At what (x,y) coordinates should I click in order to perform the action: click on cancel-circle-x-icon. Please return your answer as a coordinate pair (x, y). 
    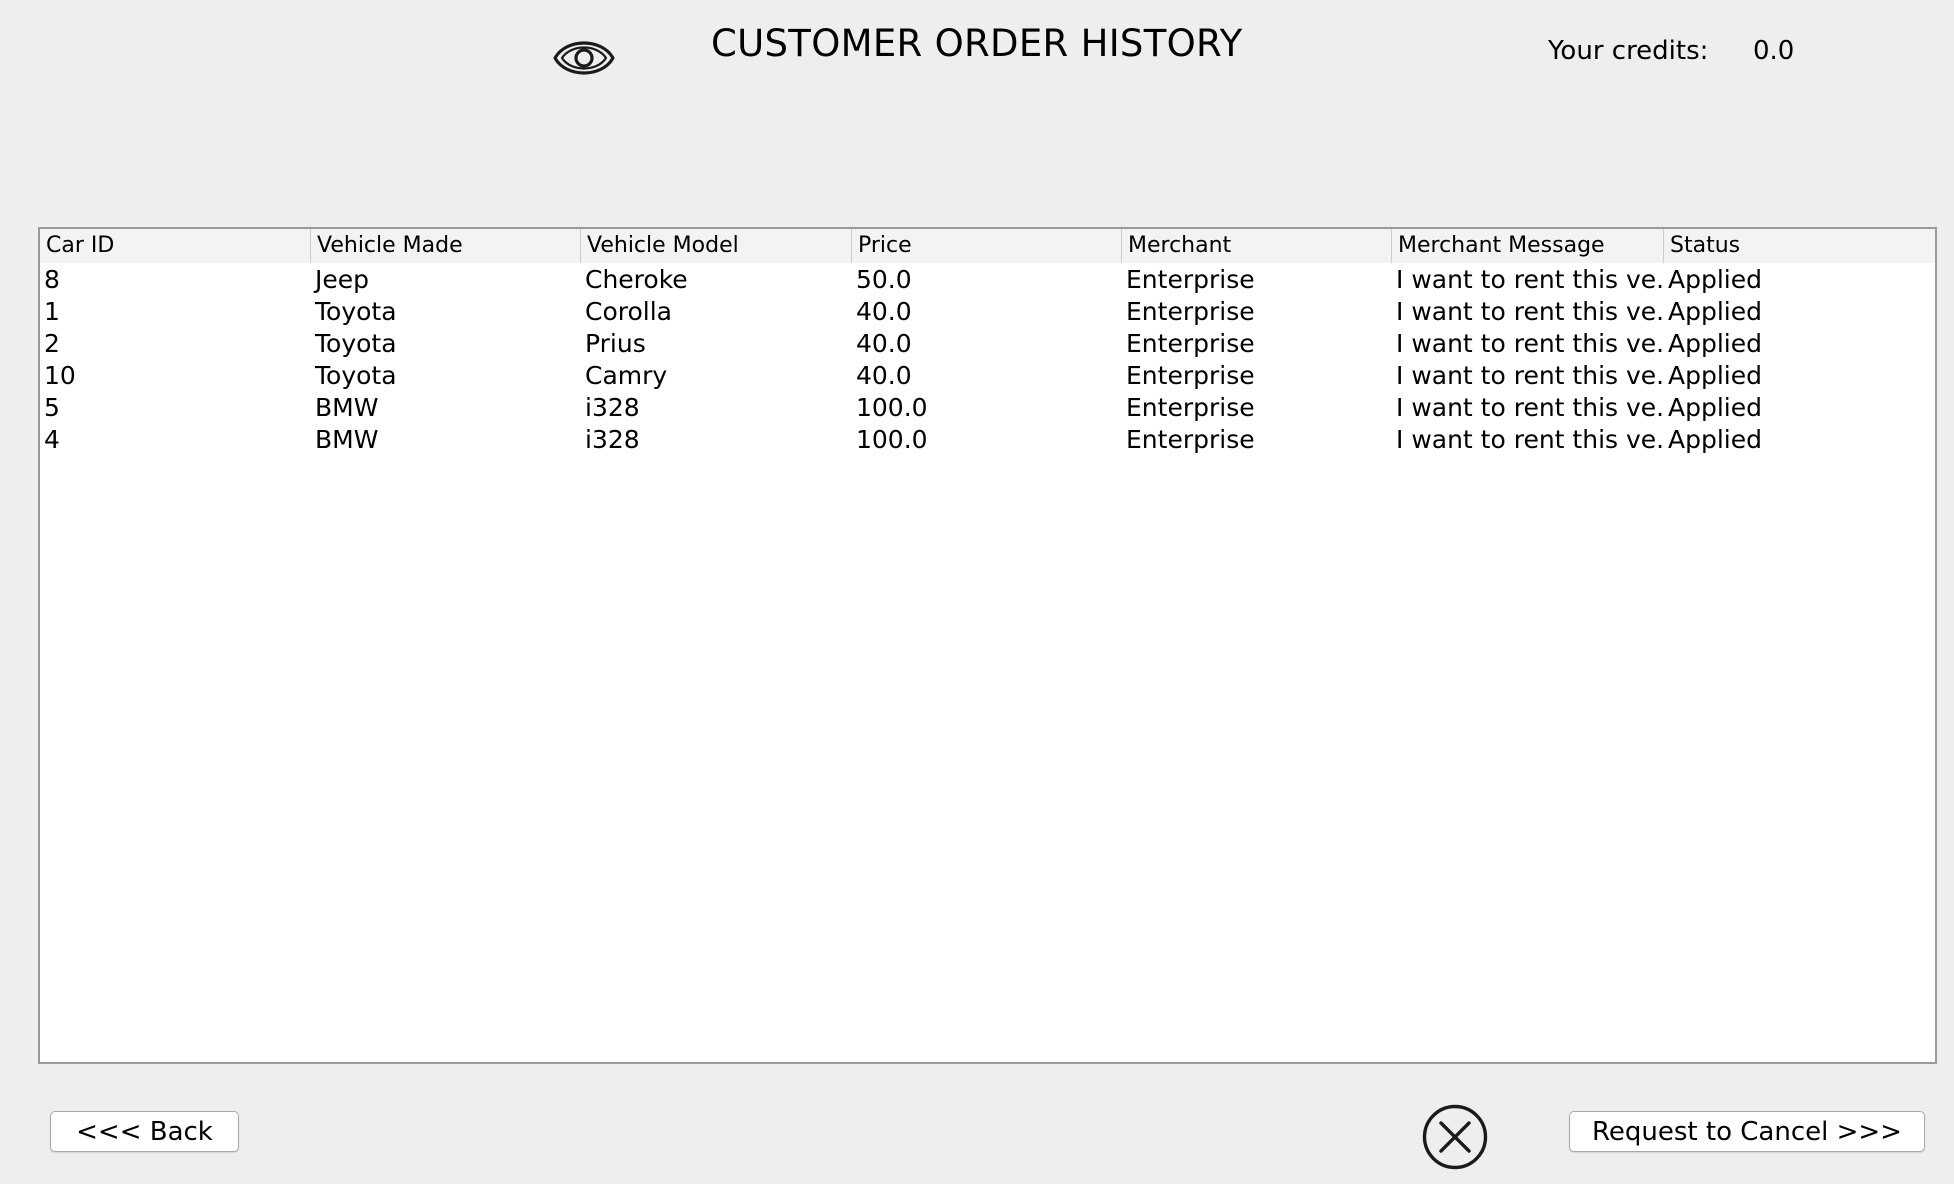
    Looking at the image, I should click on (1455, 1137).